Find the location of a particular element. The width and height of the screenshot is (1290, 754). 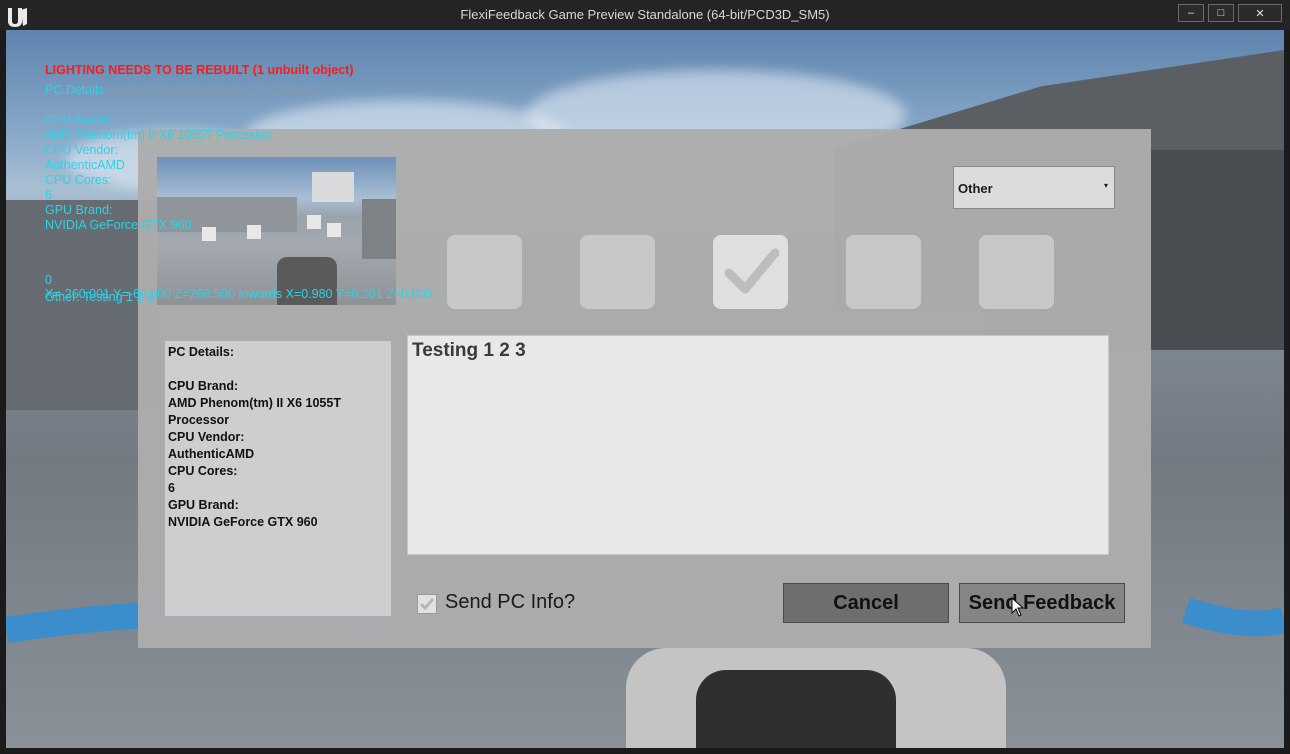

send-pc-info-checkbox is located at coordinates (427, 604).